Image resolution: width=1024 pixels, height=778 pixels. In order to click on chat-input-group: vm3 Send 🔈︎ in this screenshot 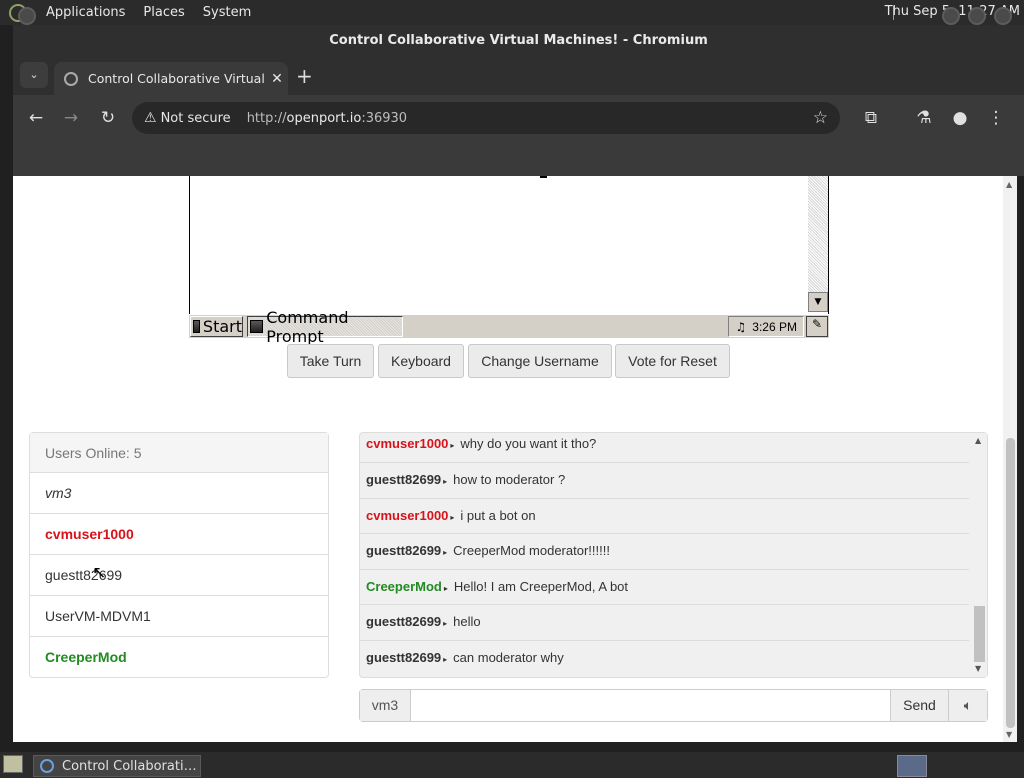, I will do `click(673, 705)`.